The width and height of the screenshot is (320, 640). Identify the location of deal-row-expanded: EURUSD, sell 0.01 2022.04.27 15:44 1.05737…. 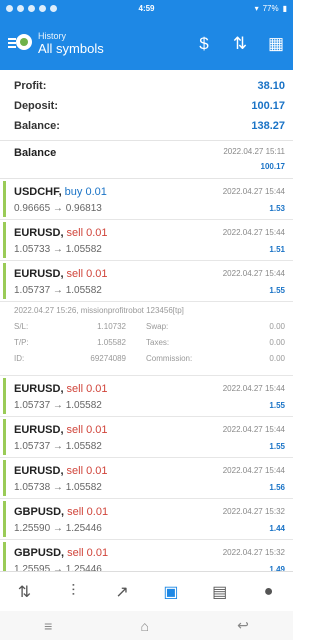
(146, 281).